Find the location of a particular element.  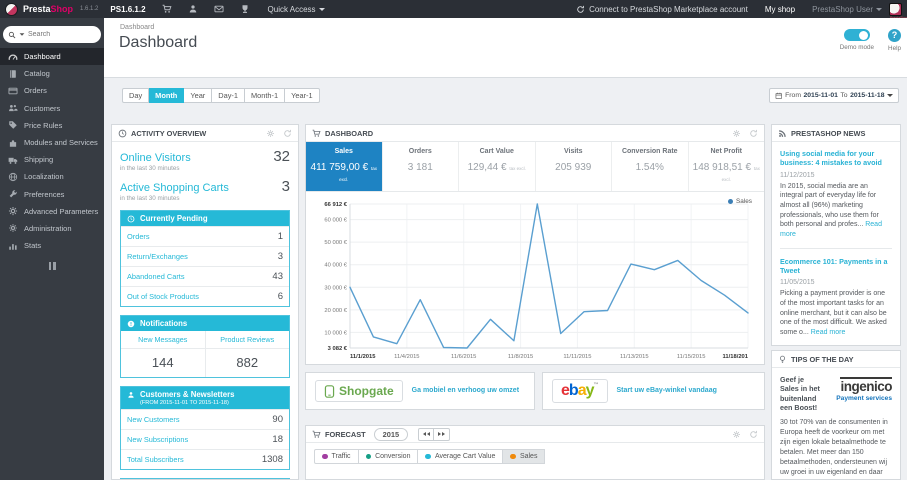

my-shop-link: My shop is located at coordinates (780, 9).